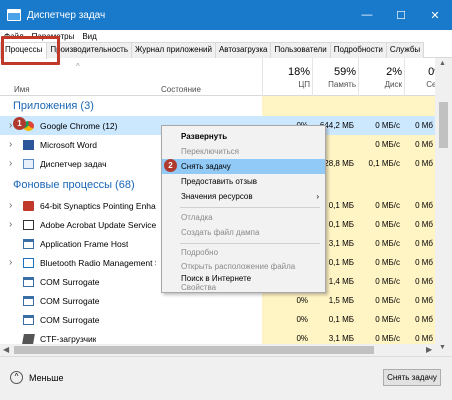 Image resolution: width=452 pixels, height=400 pixels. What do you see at coordinates (243, 166) in the screenshot?
I see `menu-item-end-task: Снять задачу` at bounding box center [243, 166].